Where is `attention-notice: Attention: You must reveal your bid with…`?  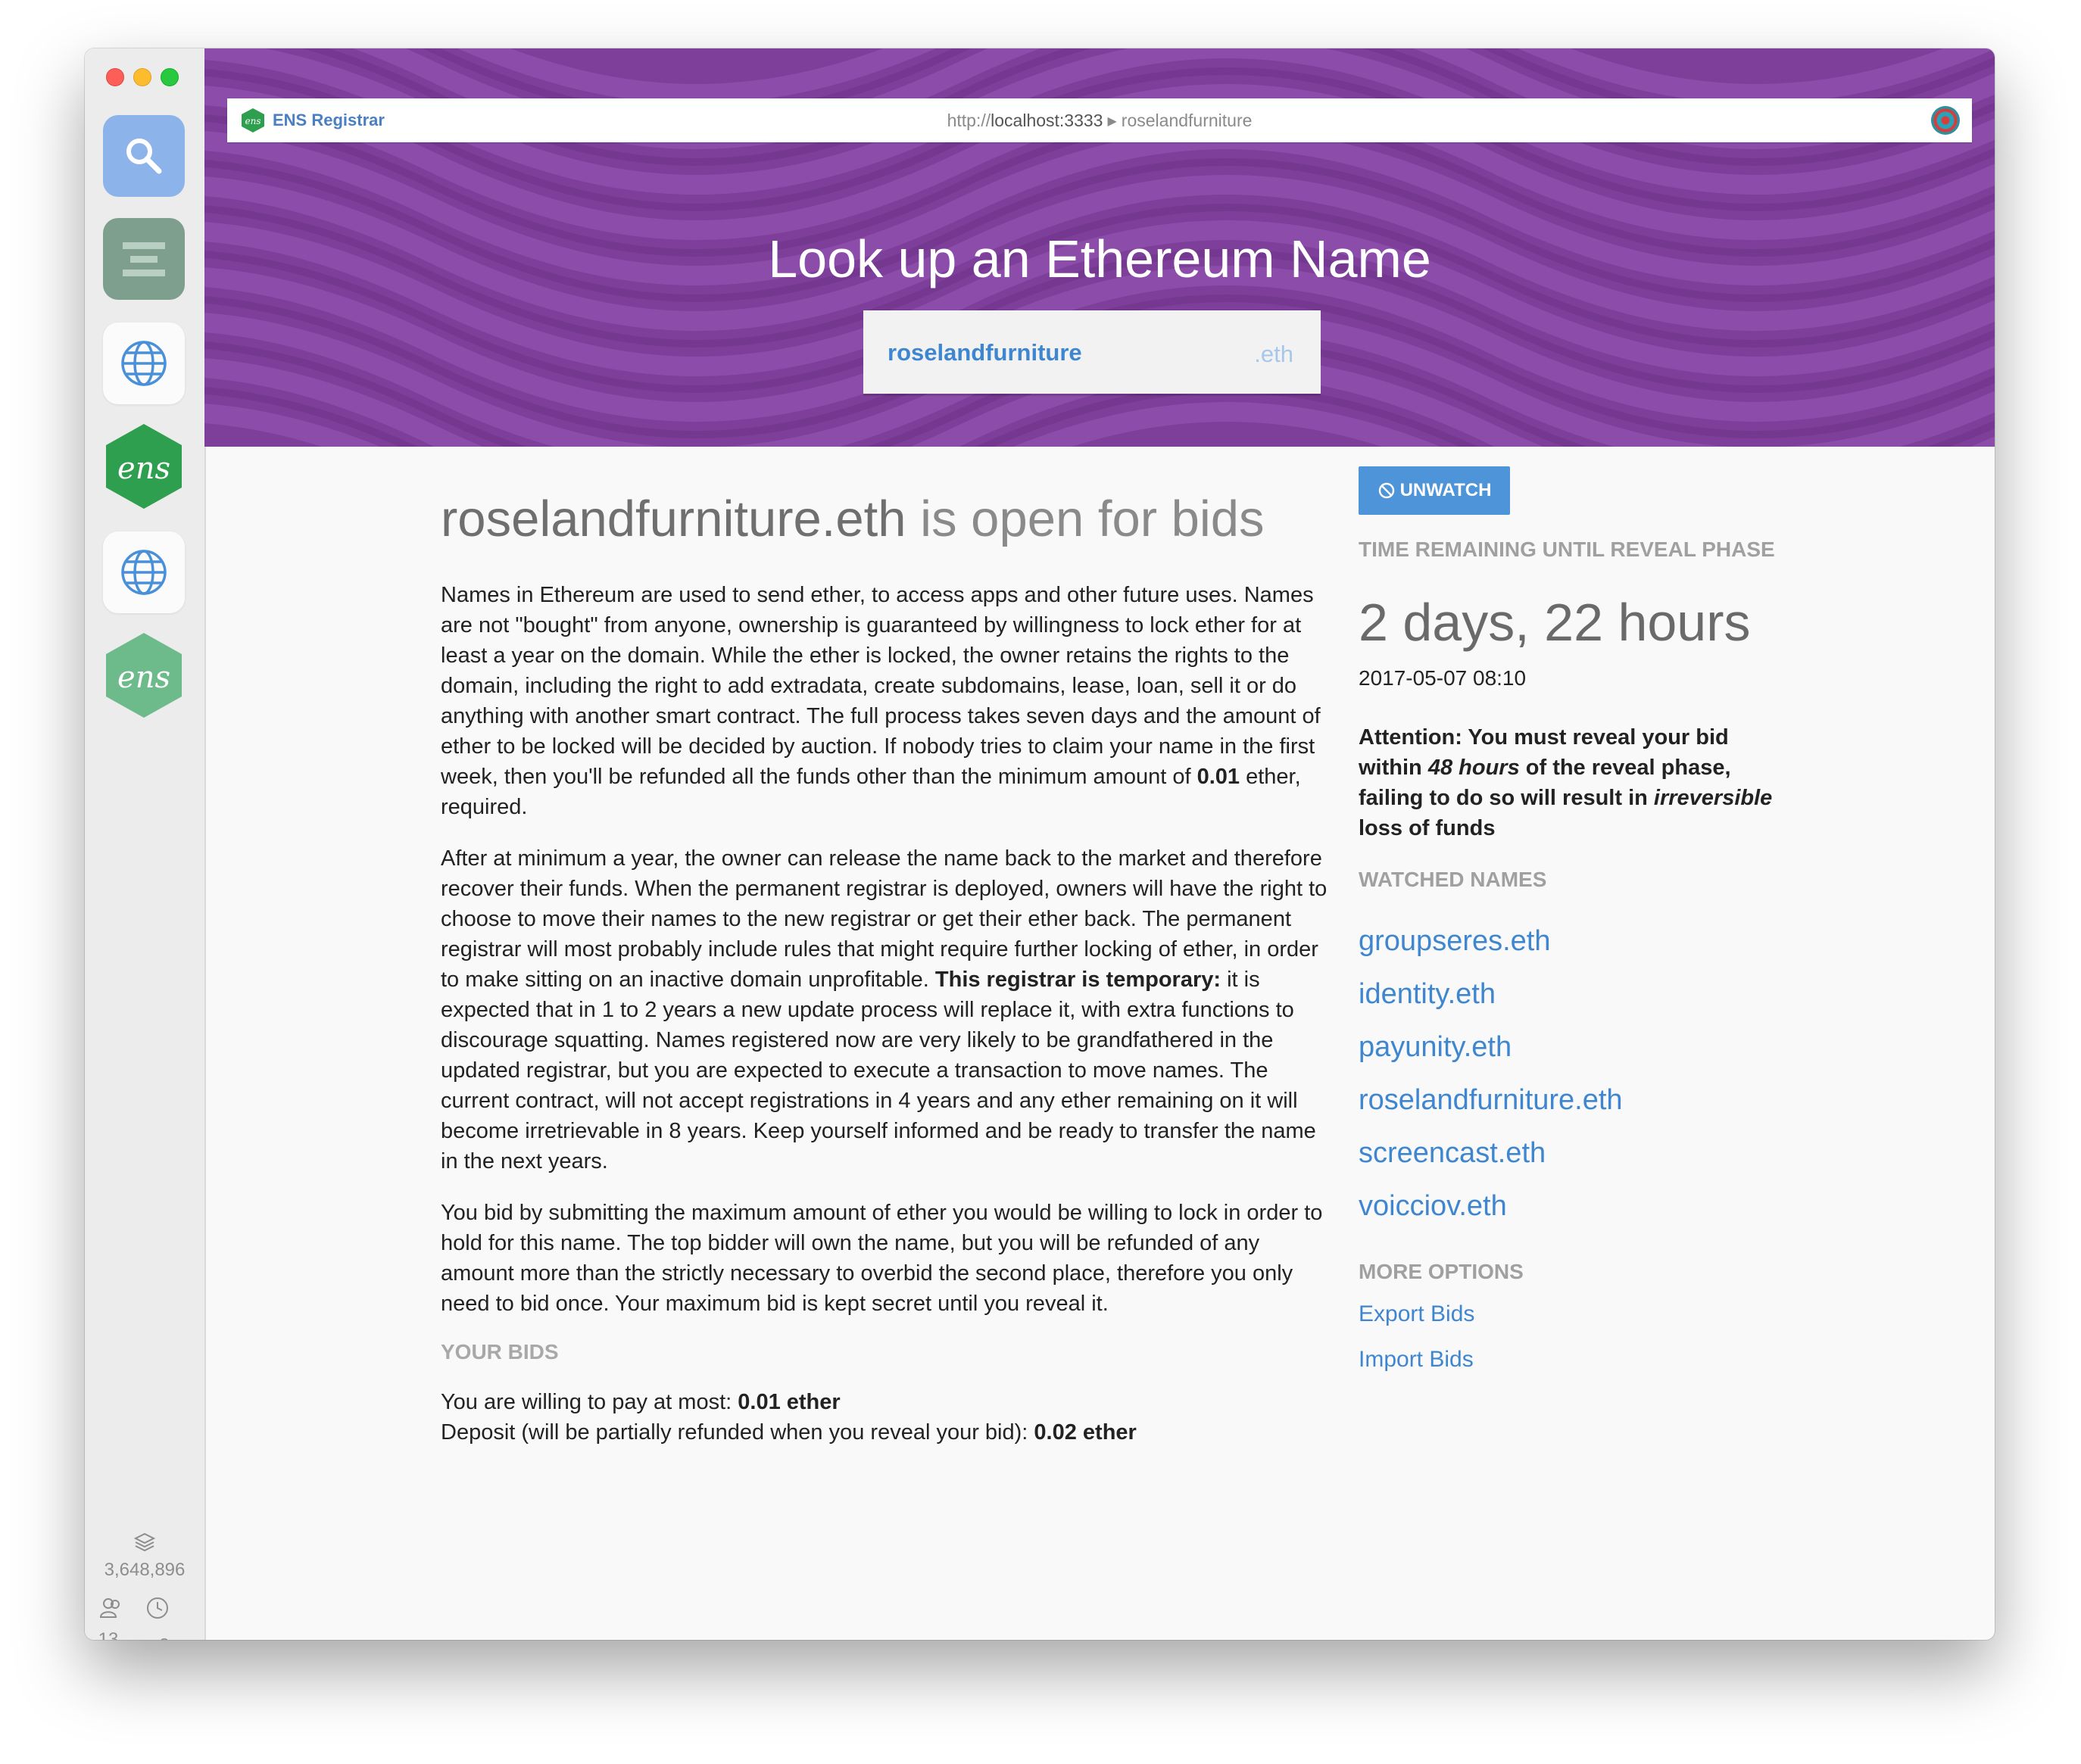
attention-notice: Attention: You must reveal your bid with… is located at coordinates (1566, 783).